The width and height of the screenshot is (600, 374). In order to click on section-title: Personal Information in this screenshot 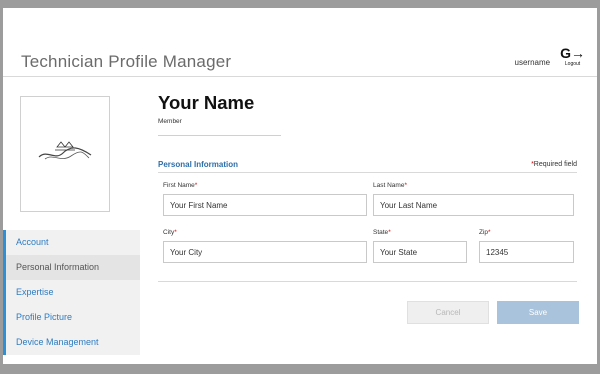, I will do `click(198, 164)`.